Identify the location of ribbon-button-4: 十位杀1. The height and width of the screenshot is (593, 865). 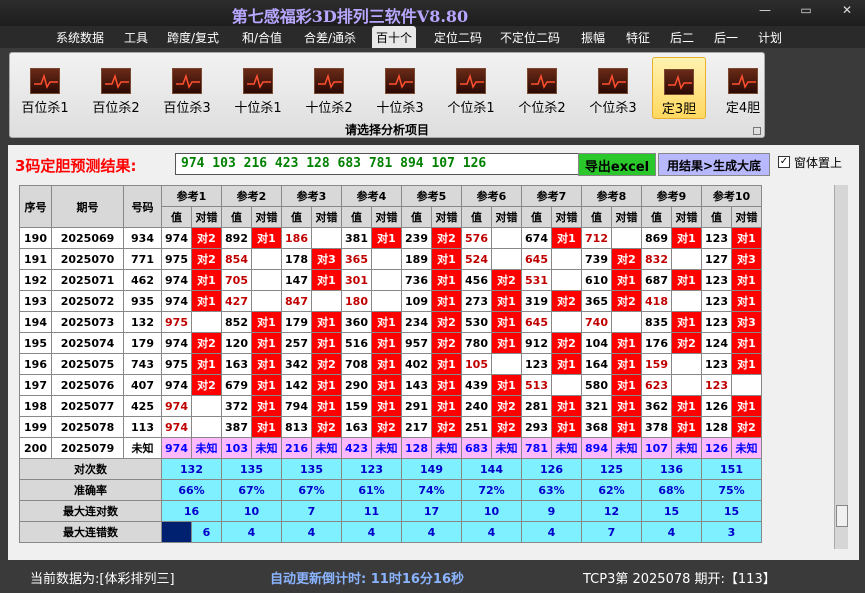
(258, 88).